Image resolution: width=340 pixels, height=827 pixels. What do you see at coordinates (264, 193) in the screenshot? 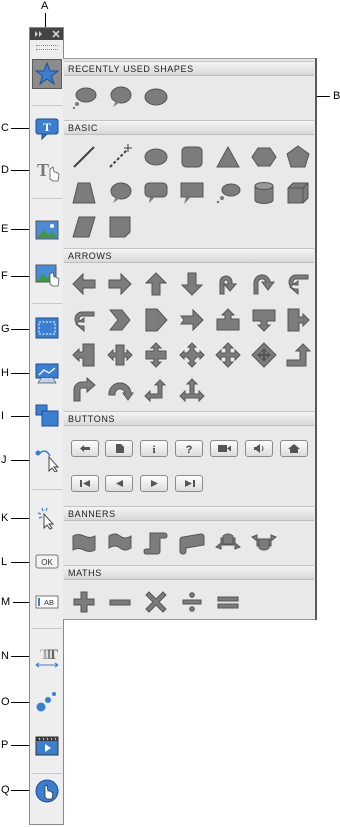
I see `shape-cylinder` at bounding box center [264, 193].